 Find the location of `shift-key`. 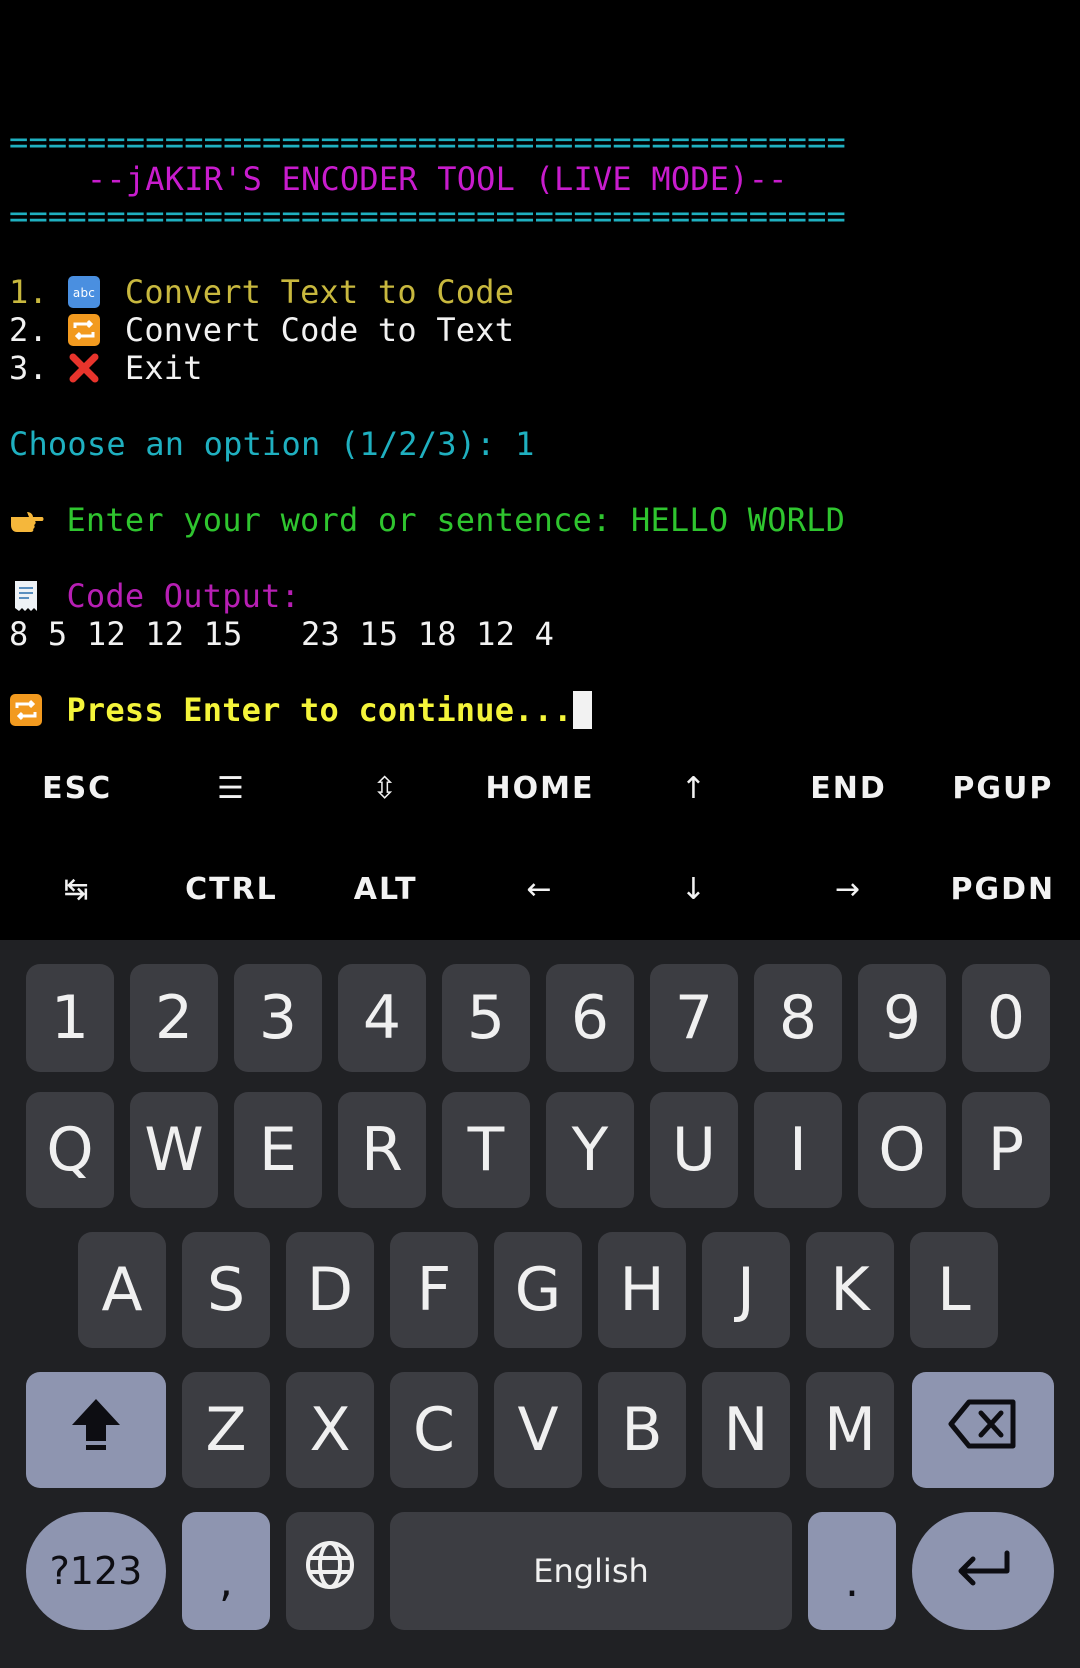

shift-key is located at coordinates (96, 1430).